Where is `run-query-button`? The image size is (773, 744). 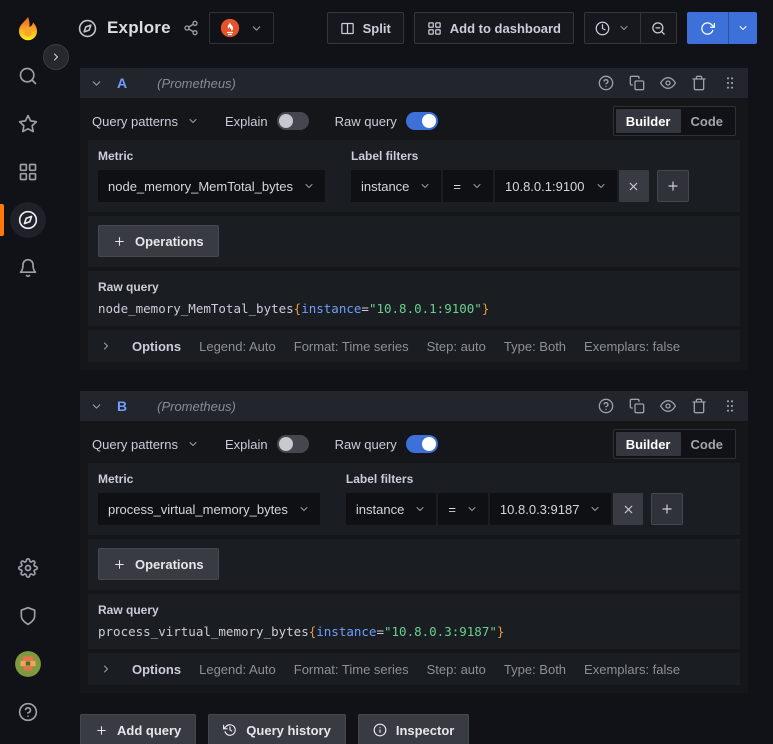 run-query-button is located at coordinates (707, 28).